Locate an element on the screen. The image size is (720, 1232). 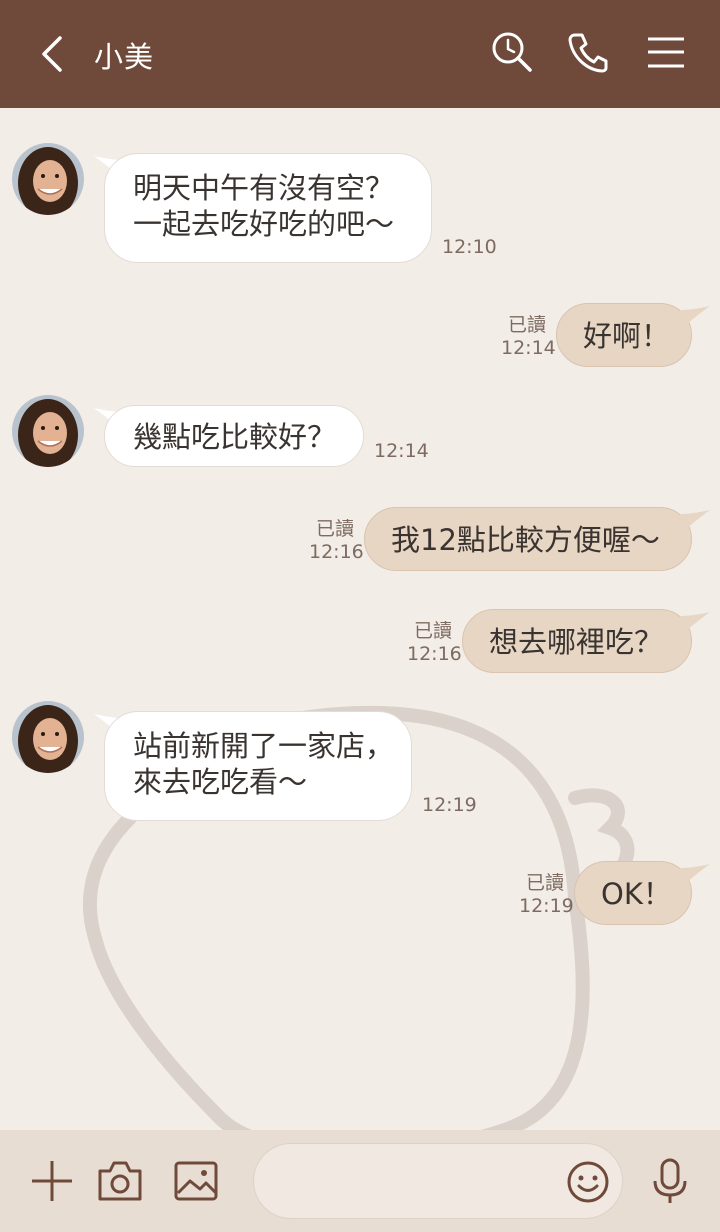
message-text: 想去哪裡吃？ is located at coordinates (576, 642).